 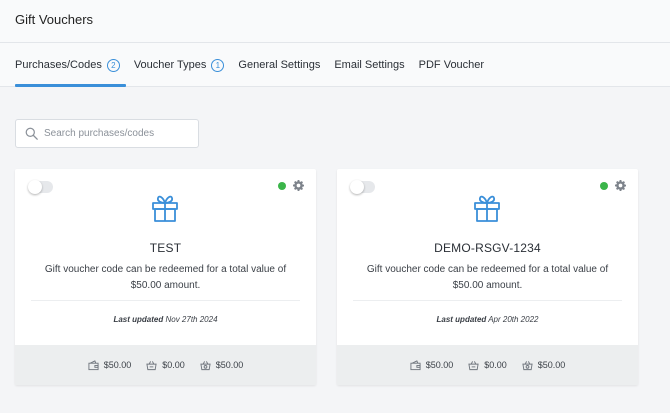 I want to click on tab-pdf-voucher: PDF Voucher, so click(x=451, y=64).